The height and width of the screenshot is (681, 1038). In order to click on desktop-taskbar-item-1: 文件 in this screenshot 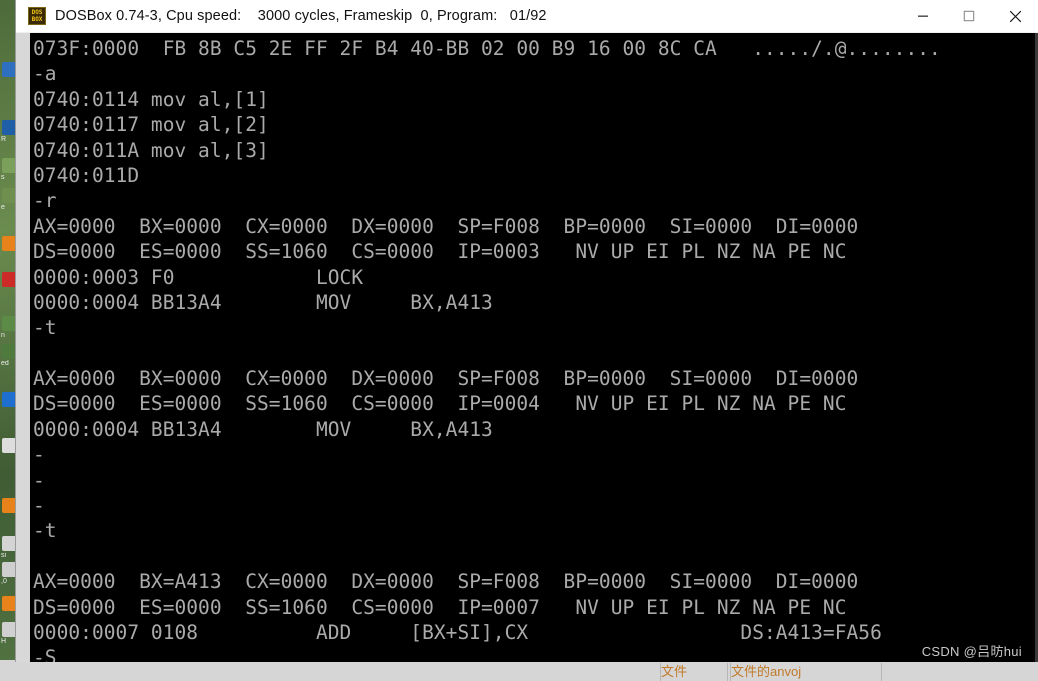, I will do `click(694, 672)`.